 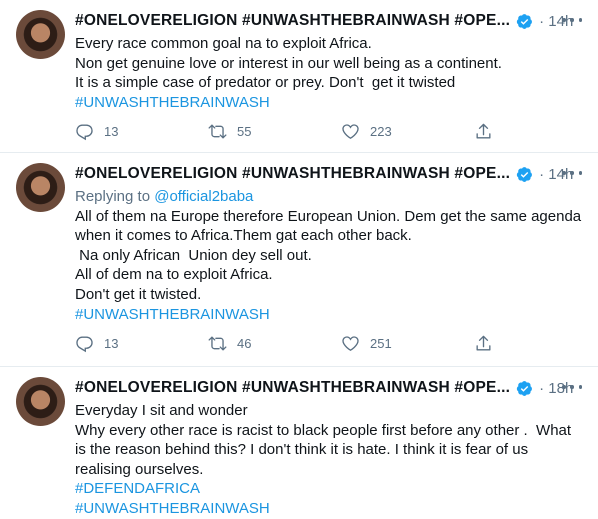 What do you see at coordinates (244, 131) in the screenshot?
I see `retweet-count: 55` at bounding box center [244, 131].